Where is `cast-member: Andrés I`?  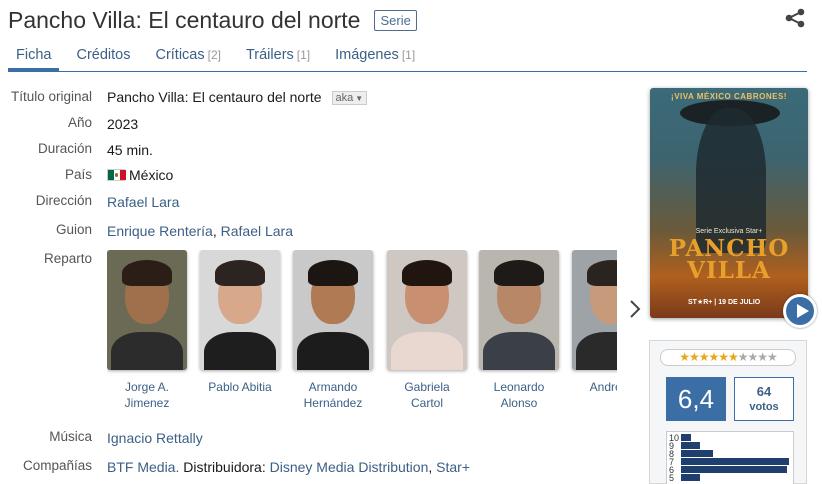
cast-member: Andrés I is located at coordinates (594, 322).